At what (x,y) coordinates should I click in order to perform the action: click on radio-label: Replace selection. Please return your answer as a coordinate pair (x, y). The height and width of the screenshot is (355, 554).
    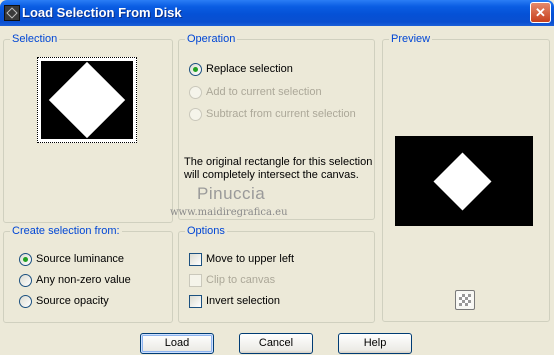
    Looking at the image, I should click on (249, 69).